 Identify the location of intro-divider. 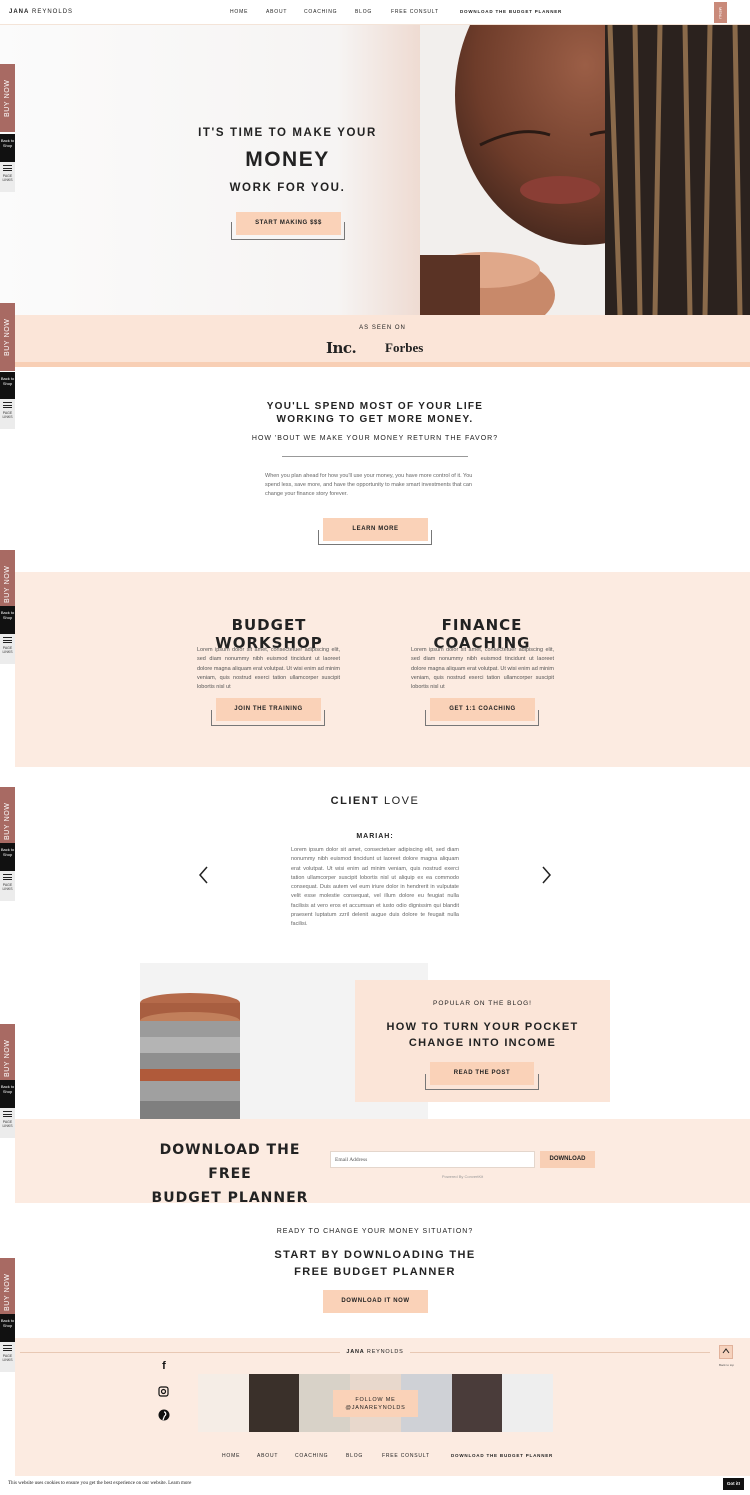
(375, 456).